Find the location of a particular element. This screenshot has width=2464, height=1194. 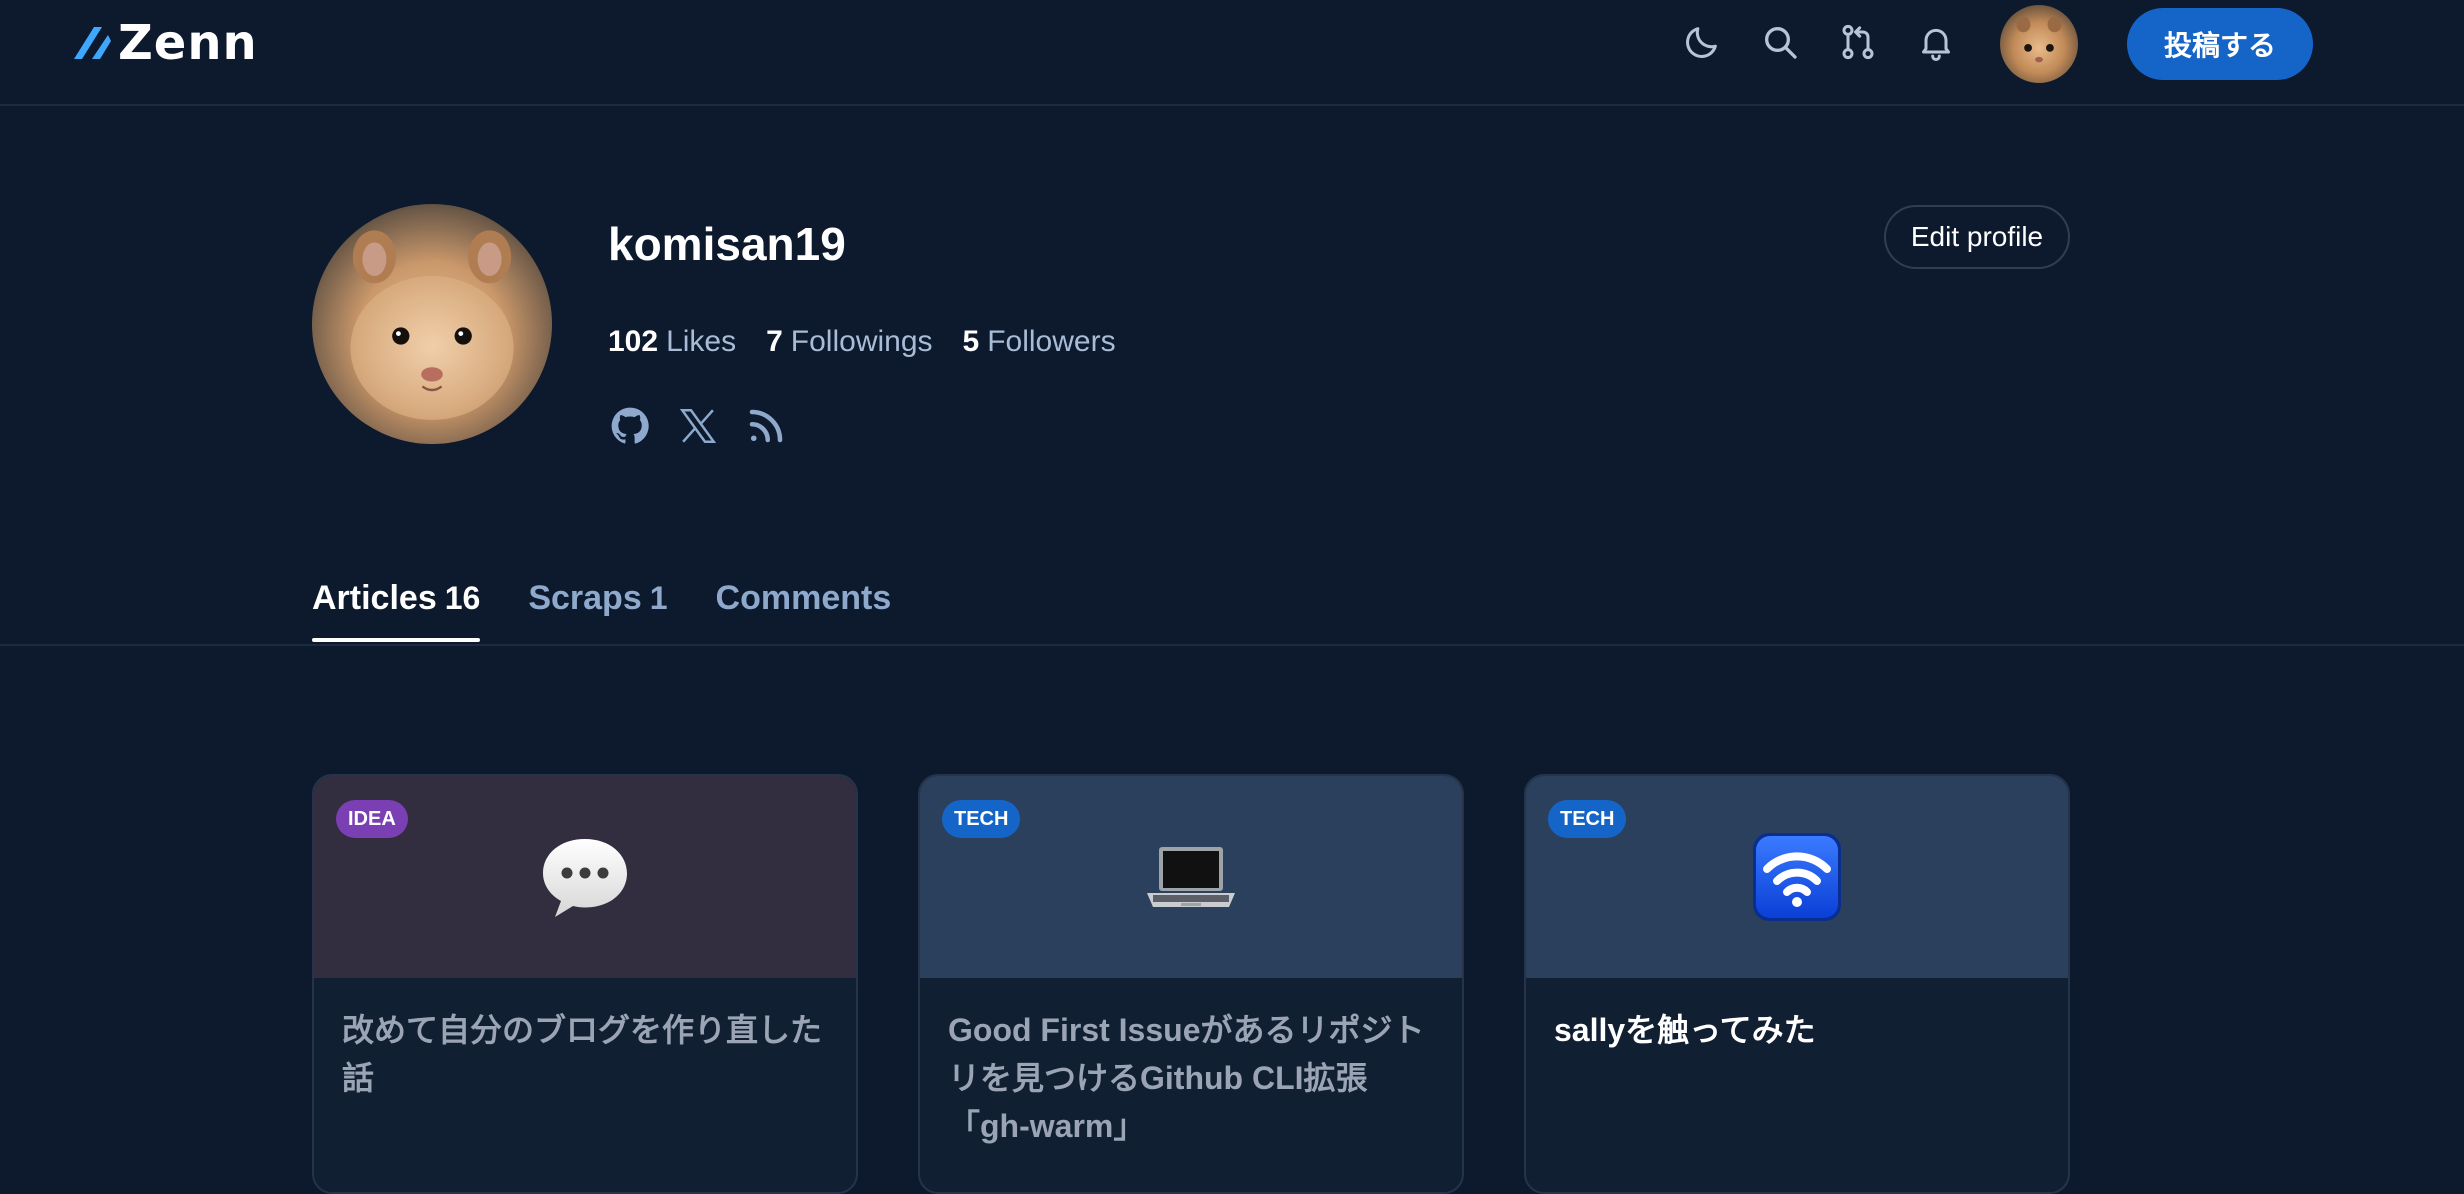

followers-stat: 5 Followers is located at coordinates (1039, 342).